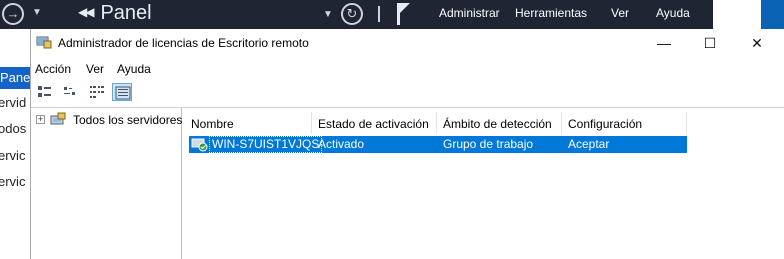  I want to click on menu-accion: Acción, so click(53, 69).